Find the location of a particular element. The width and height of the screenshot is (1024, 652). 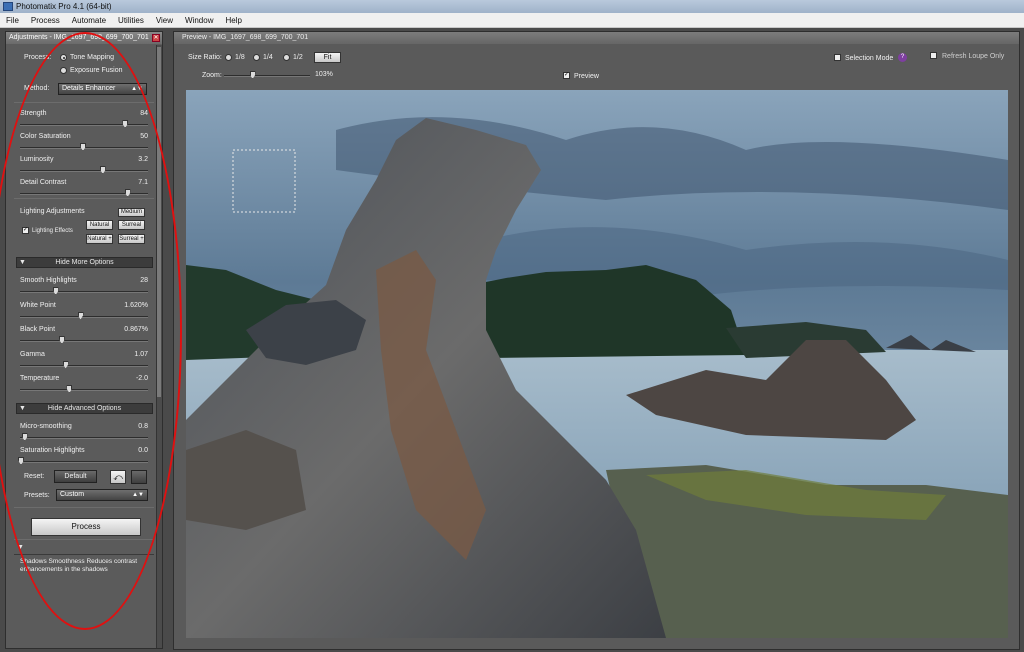

black-point-slider-thumb is located at coordinates (61, 340).